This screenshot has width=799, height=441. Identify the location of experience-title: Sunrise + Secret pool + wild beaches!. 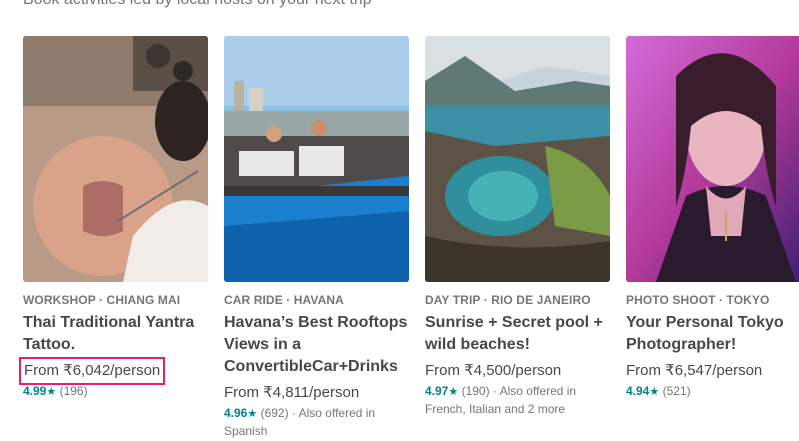
(517, 334).